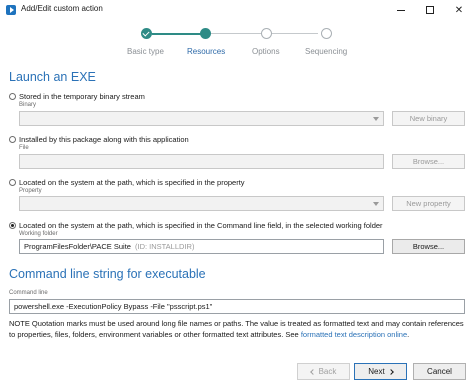 The image size is (474, 387). What do you see at coordinates (266, 51) in the screenshot?
I see `step-label-options: Options` at bounding box center [266, 51].